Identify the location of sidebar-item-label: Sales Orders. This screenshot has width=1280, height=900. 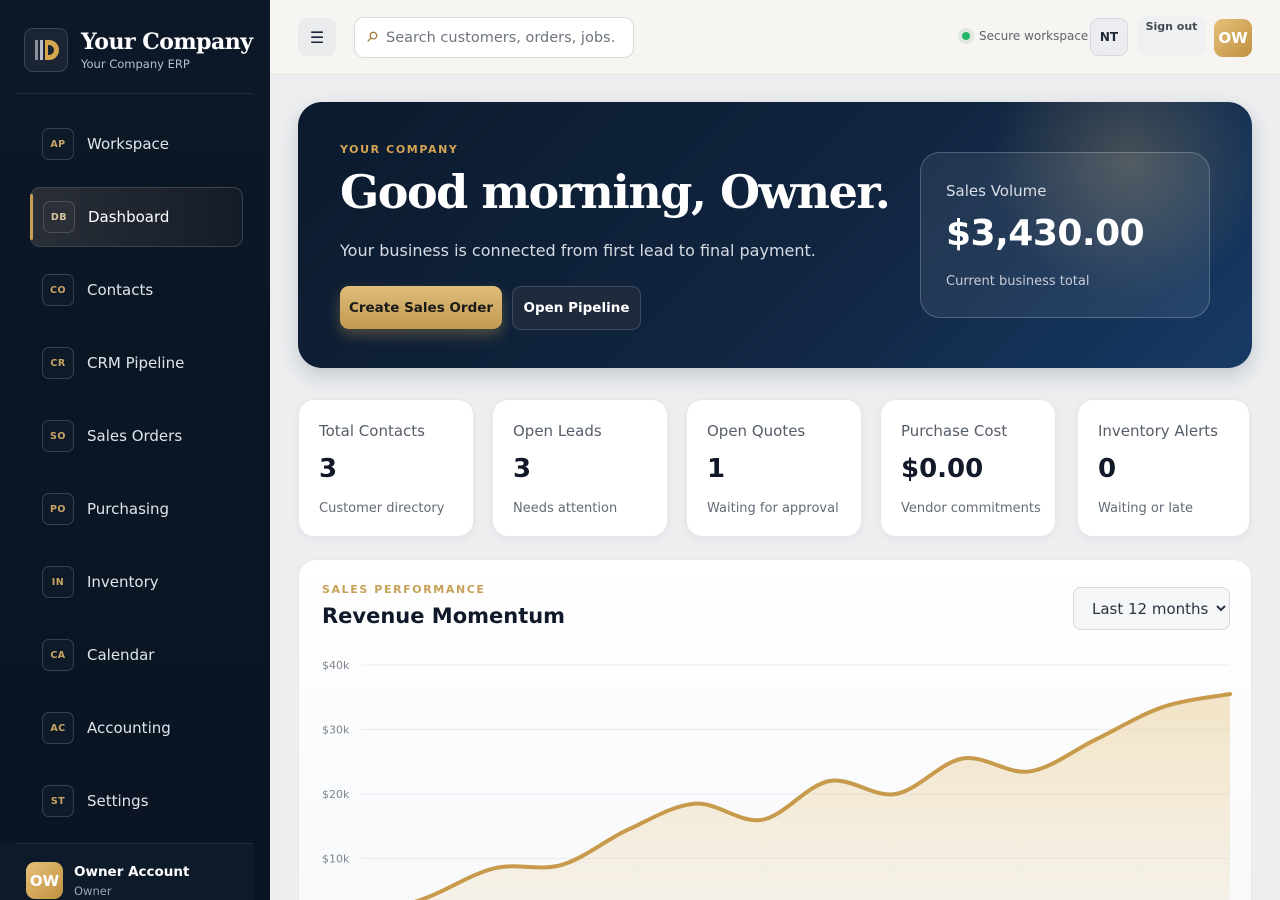
(135, 436).